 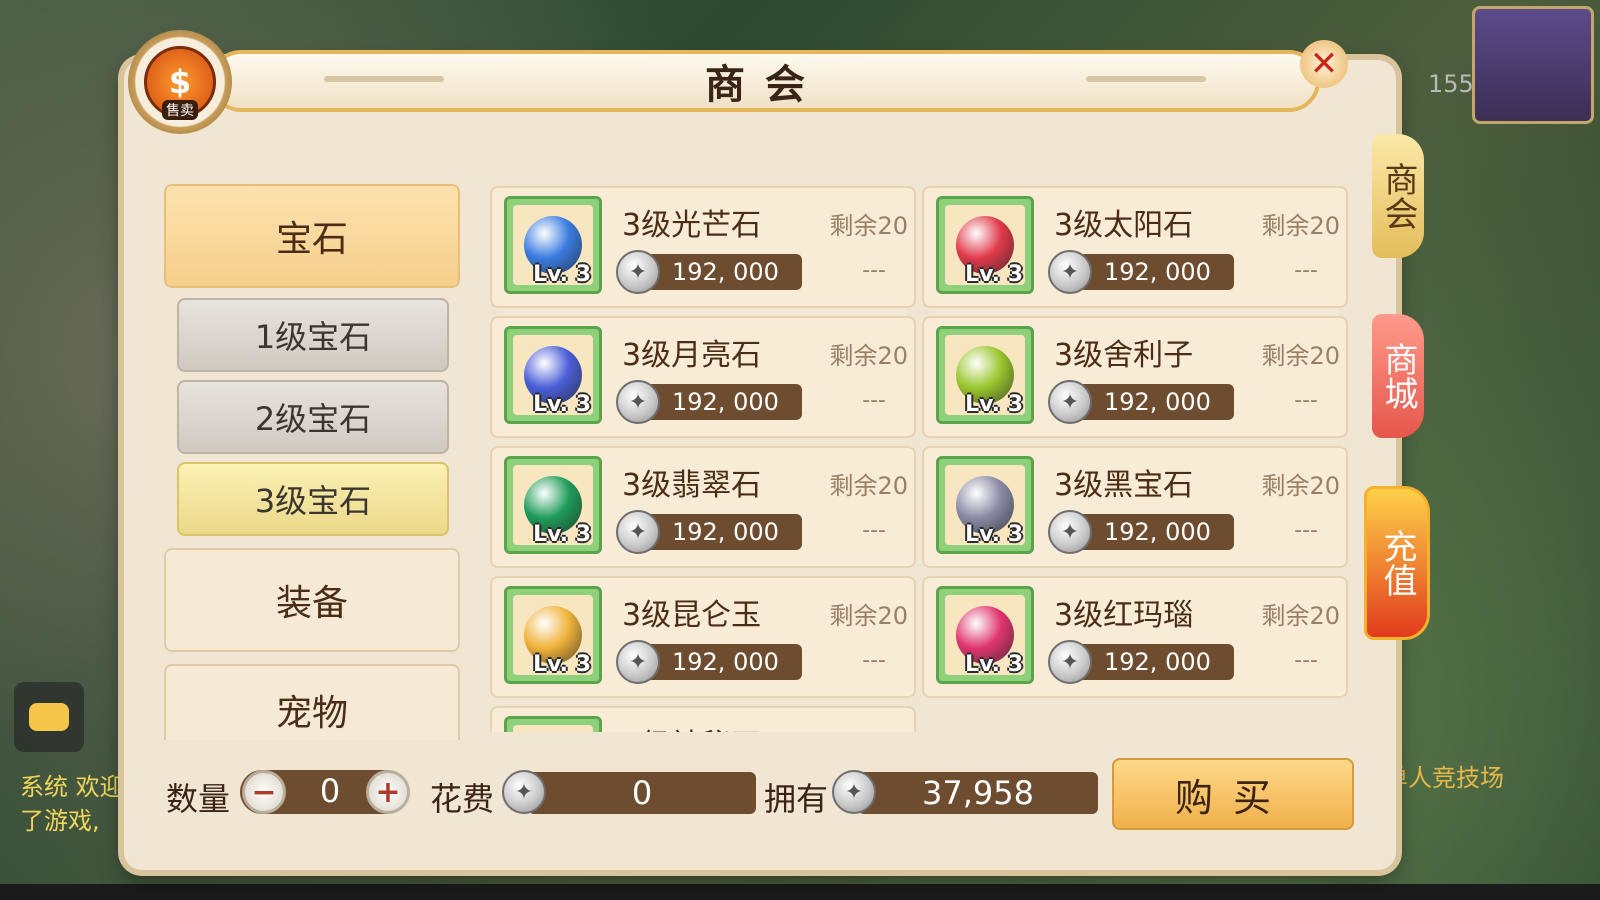 What do you see at coordinates (765, 84) in the screenshot?
I see `modal-title: 商会` at bounding box center [765, 84].